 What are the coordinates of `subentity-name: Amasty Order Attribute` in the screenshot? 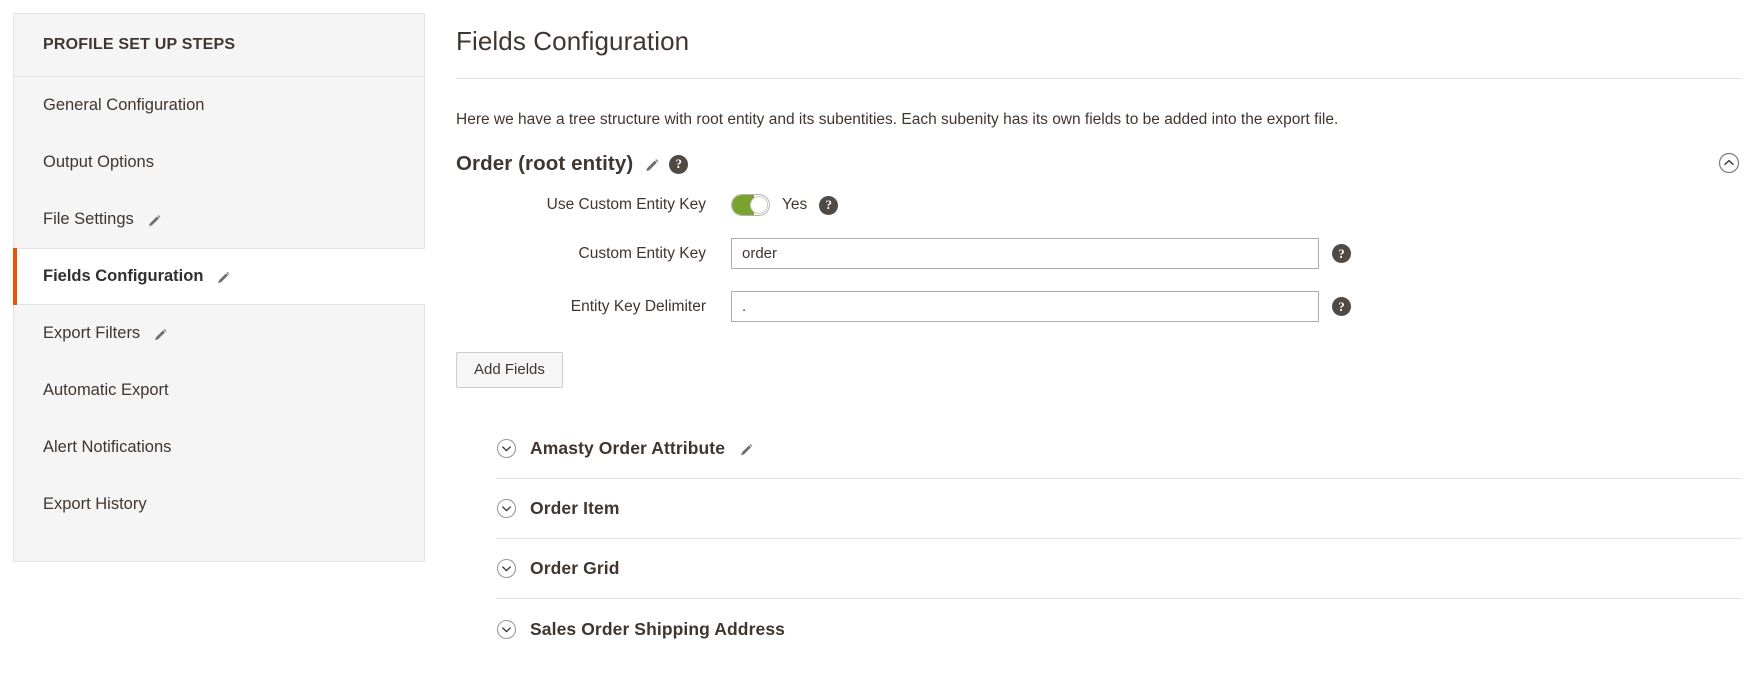 It's located at (628, 448).